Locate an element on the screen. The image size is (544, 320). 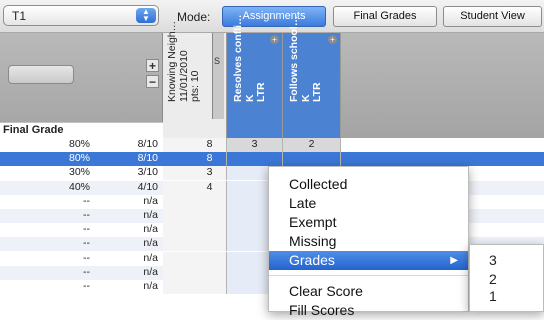
menu-item-late: Late is located at coordinates (368, 203).